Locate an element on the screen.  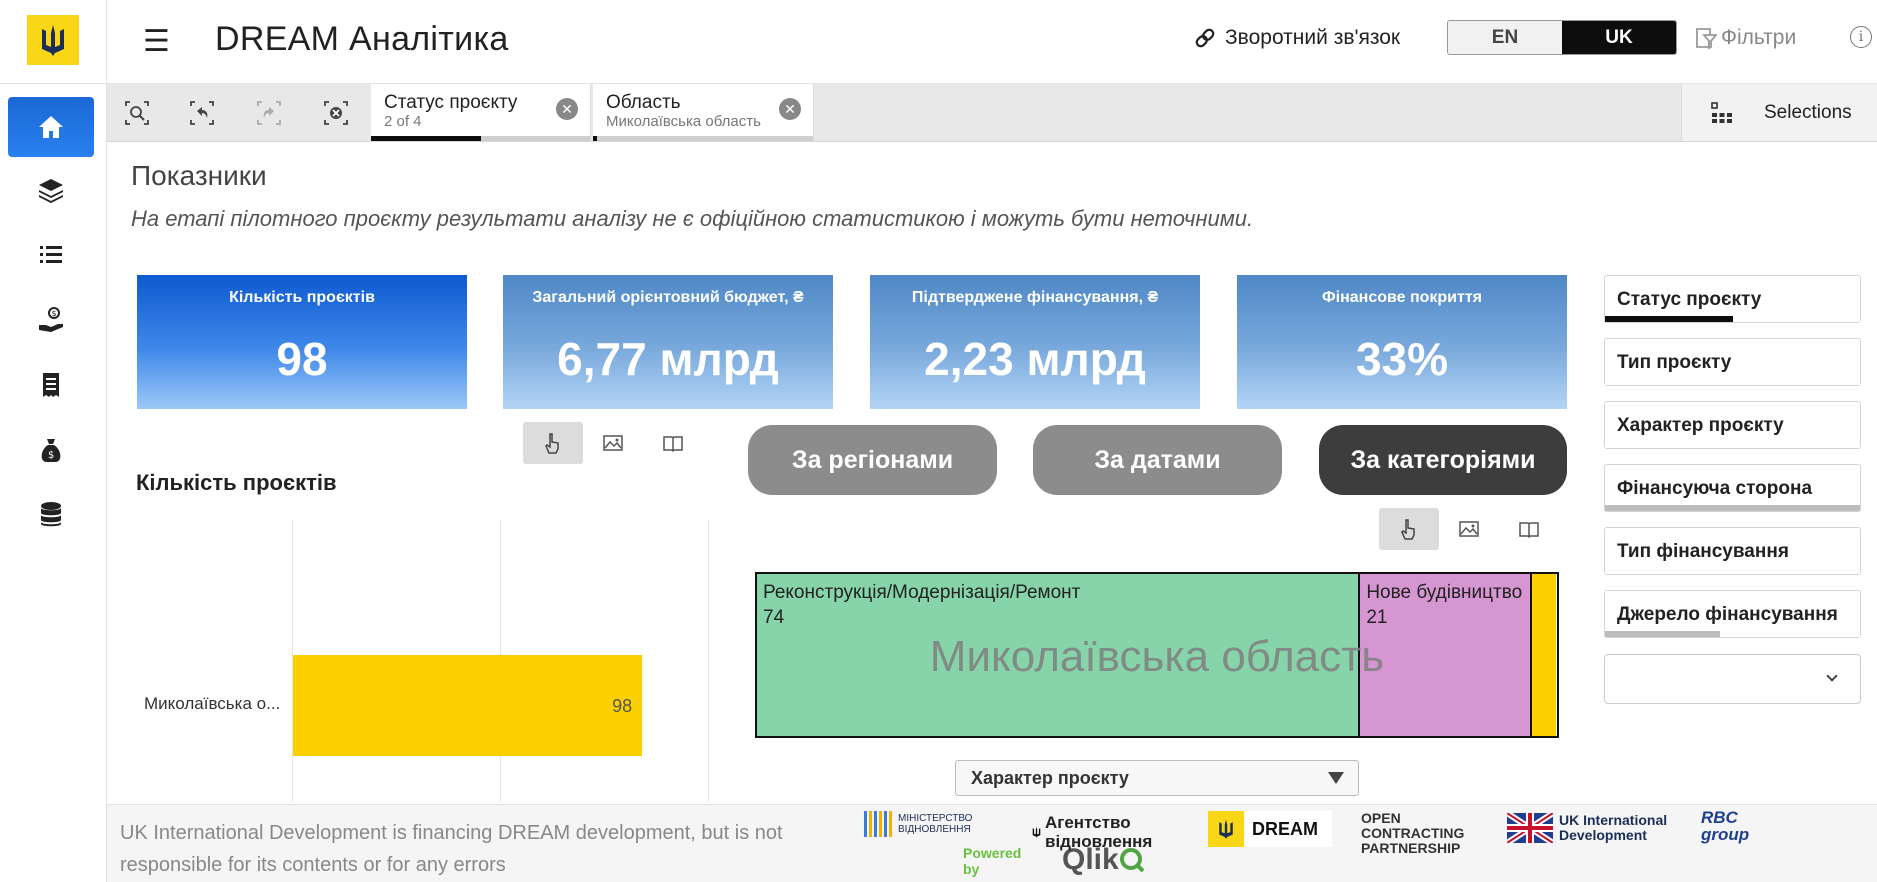
dimension-select-value: Характер проєкту is located at coordinates (1050, 777).